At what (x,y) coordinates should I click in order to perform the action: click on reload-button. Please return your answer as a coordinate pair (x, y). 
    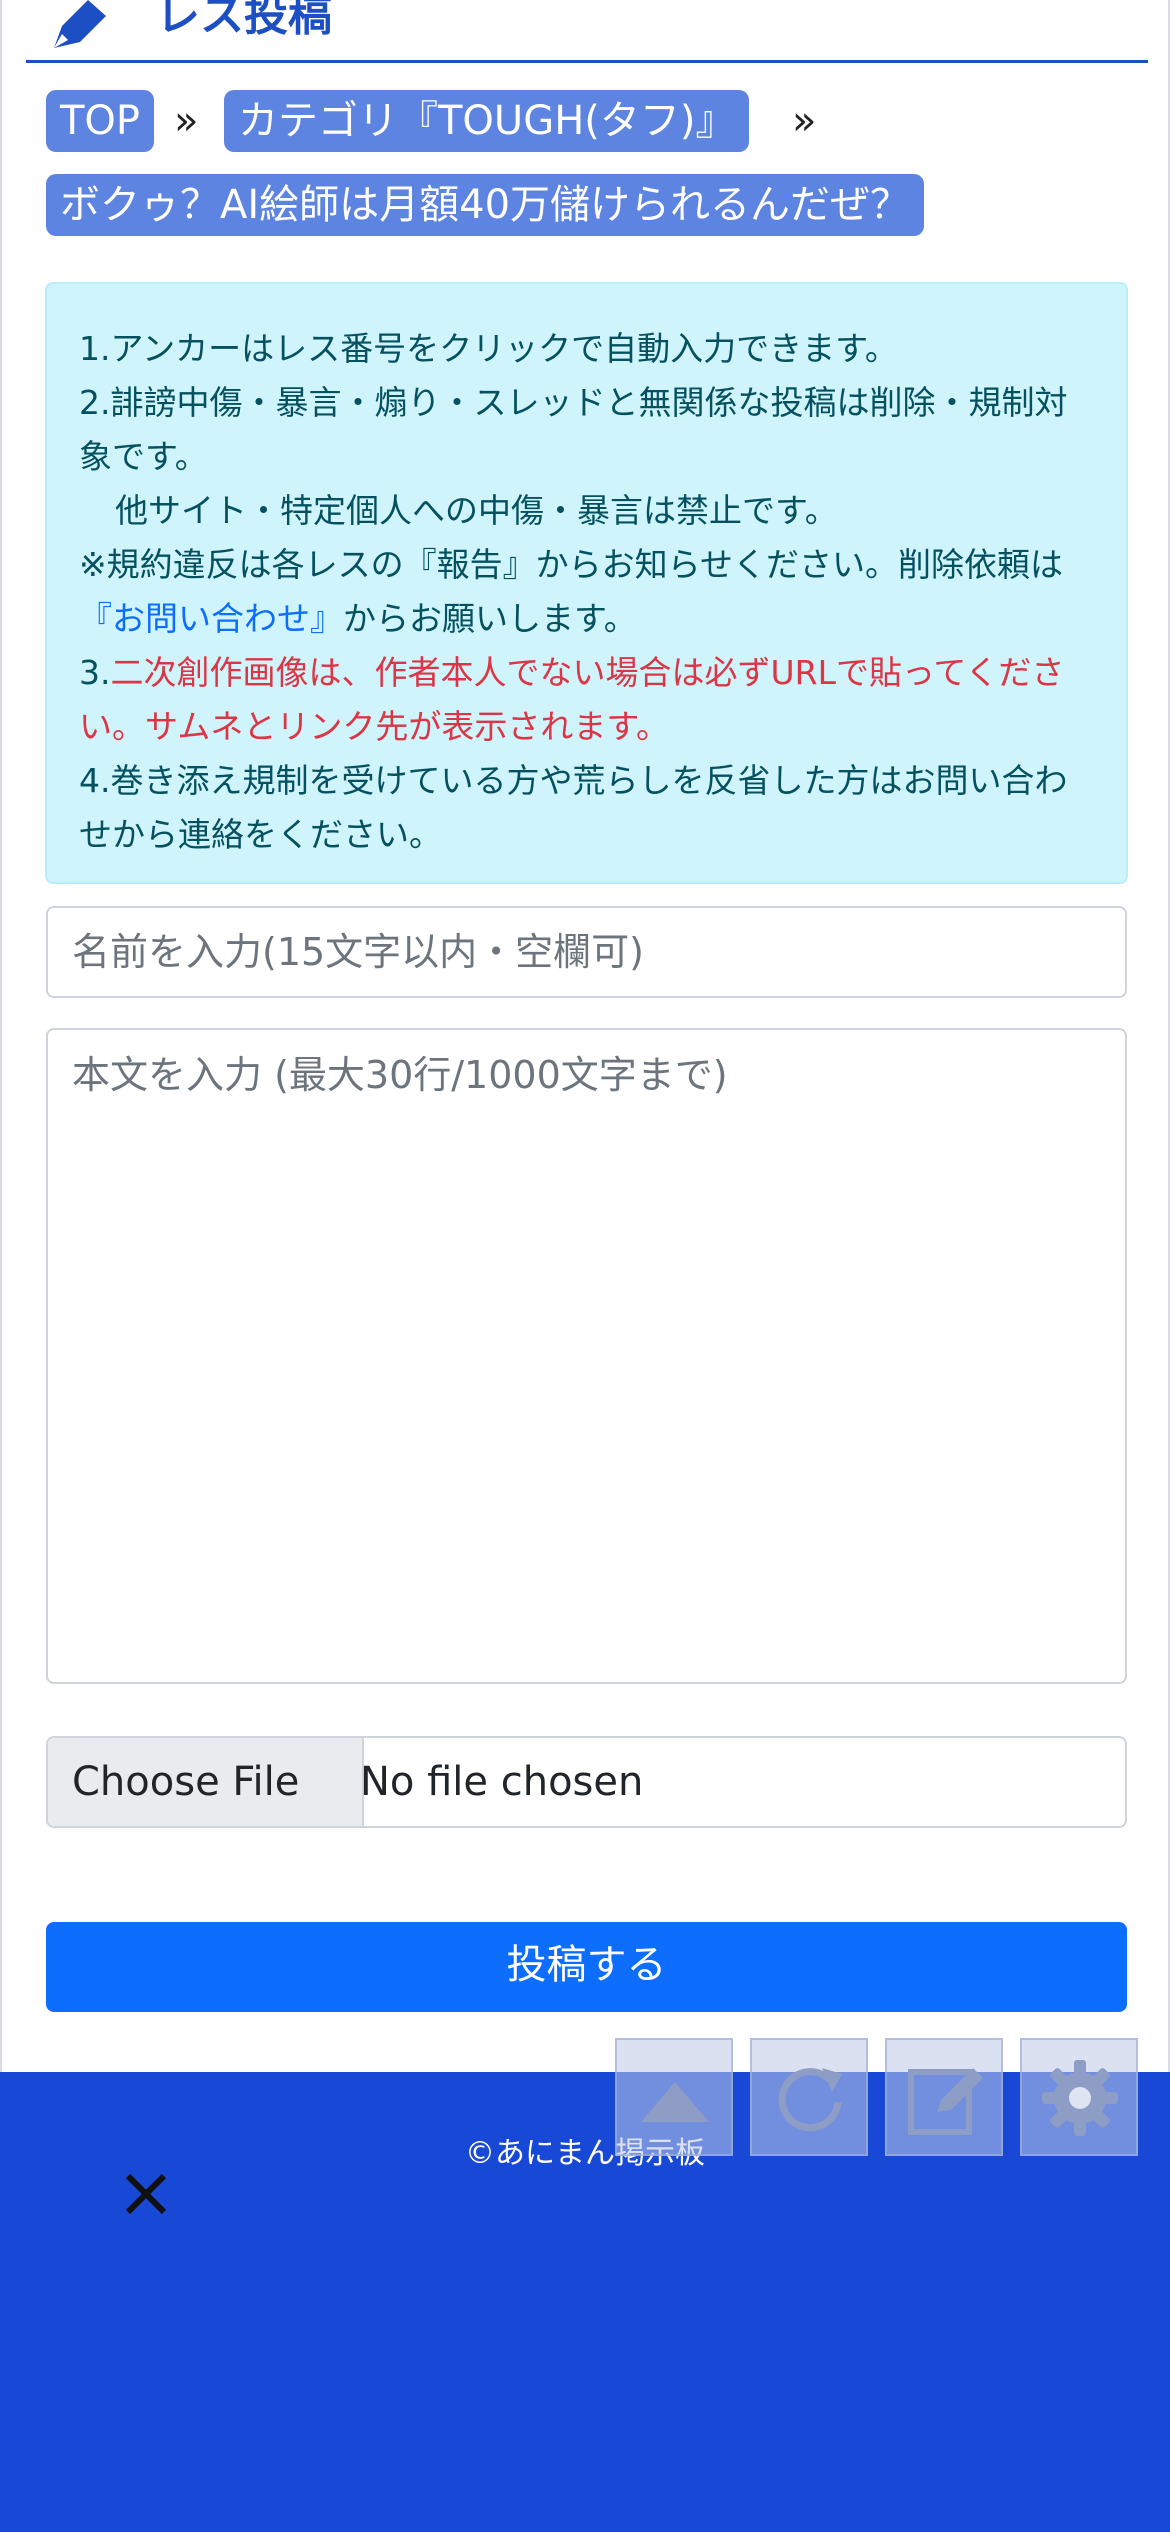
    Looking at the image, I should click on (809, 2097).